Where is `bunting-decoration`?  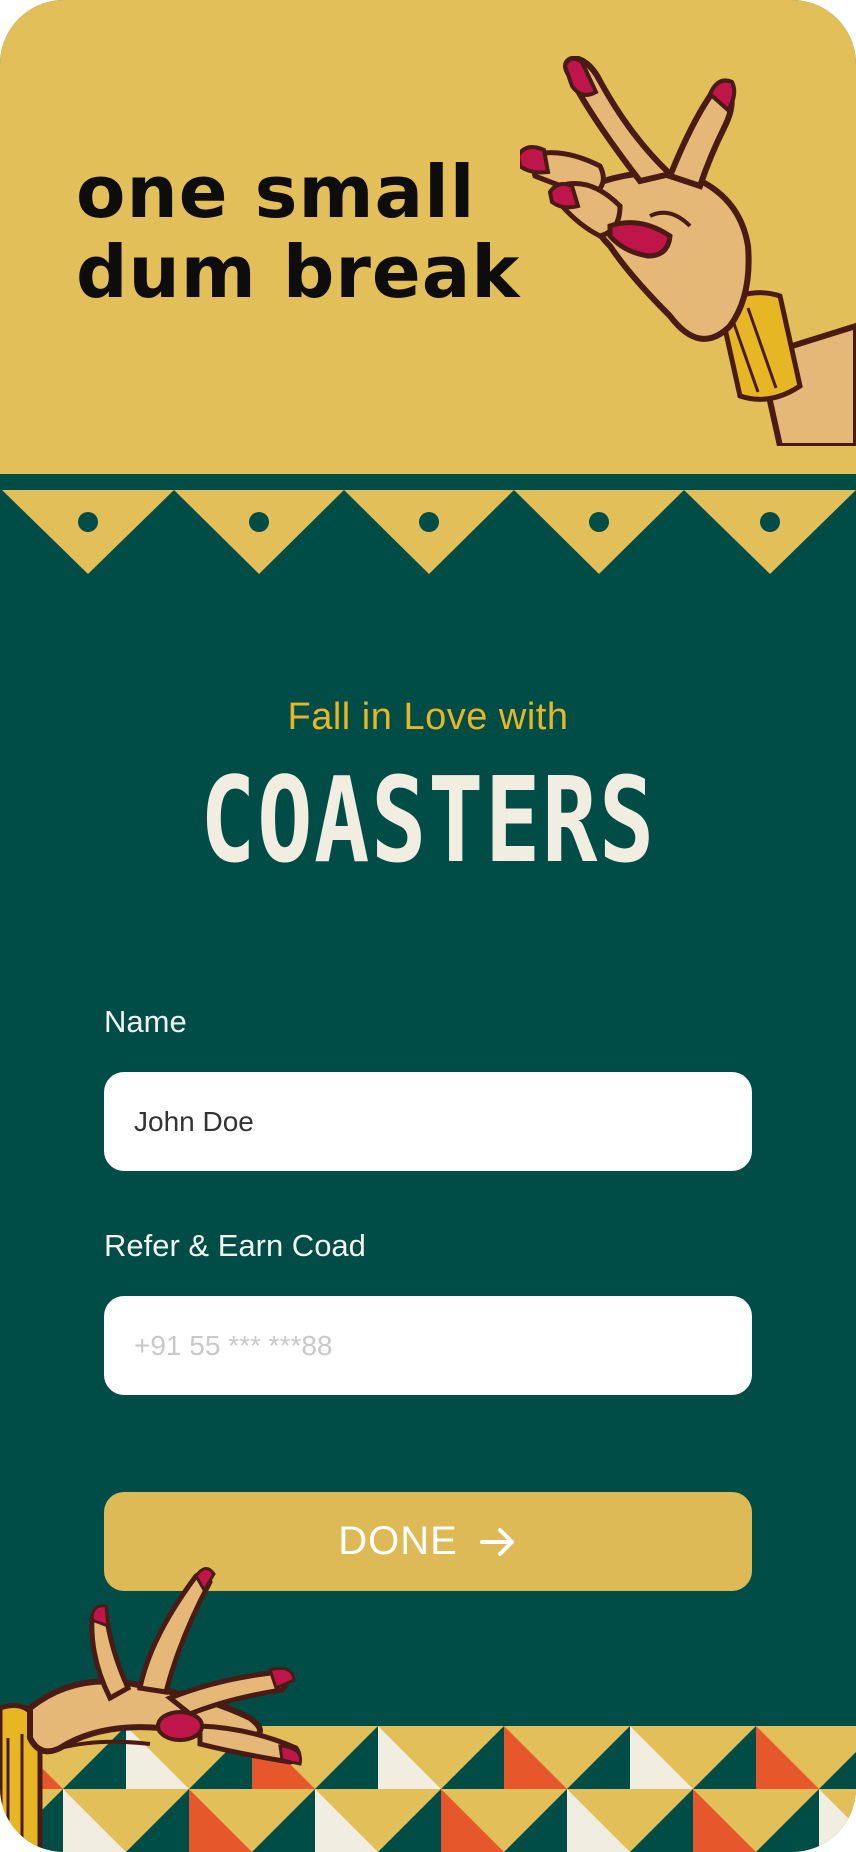
bunting-decoration is located at coordinates (429, 532).